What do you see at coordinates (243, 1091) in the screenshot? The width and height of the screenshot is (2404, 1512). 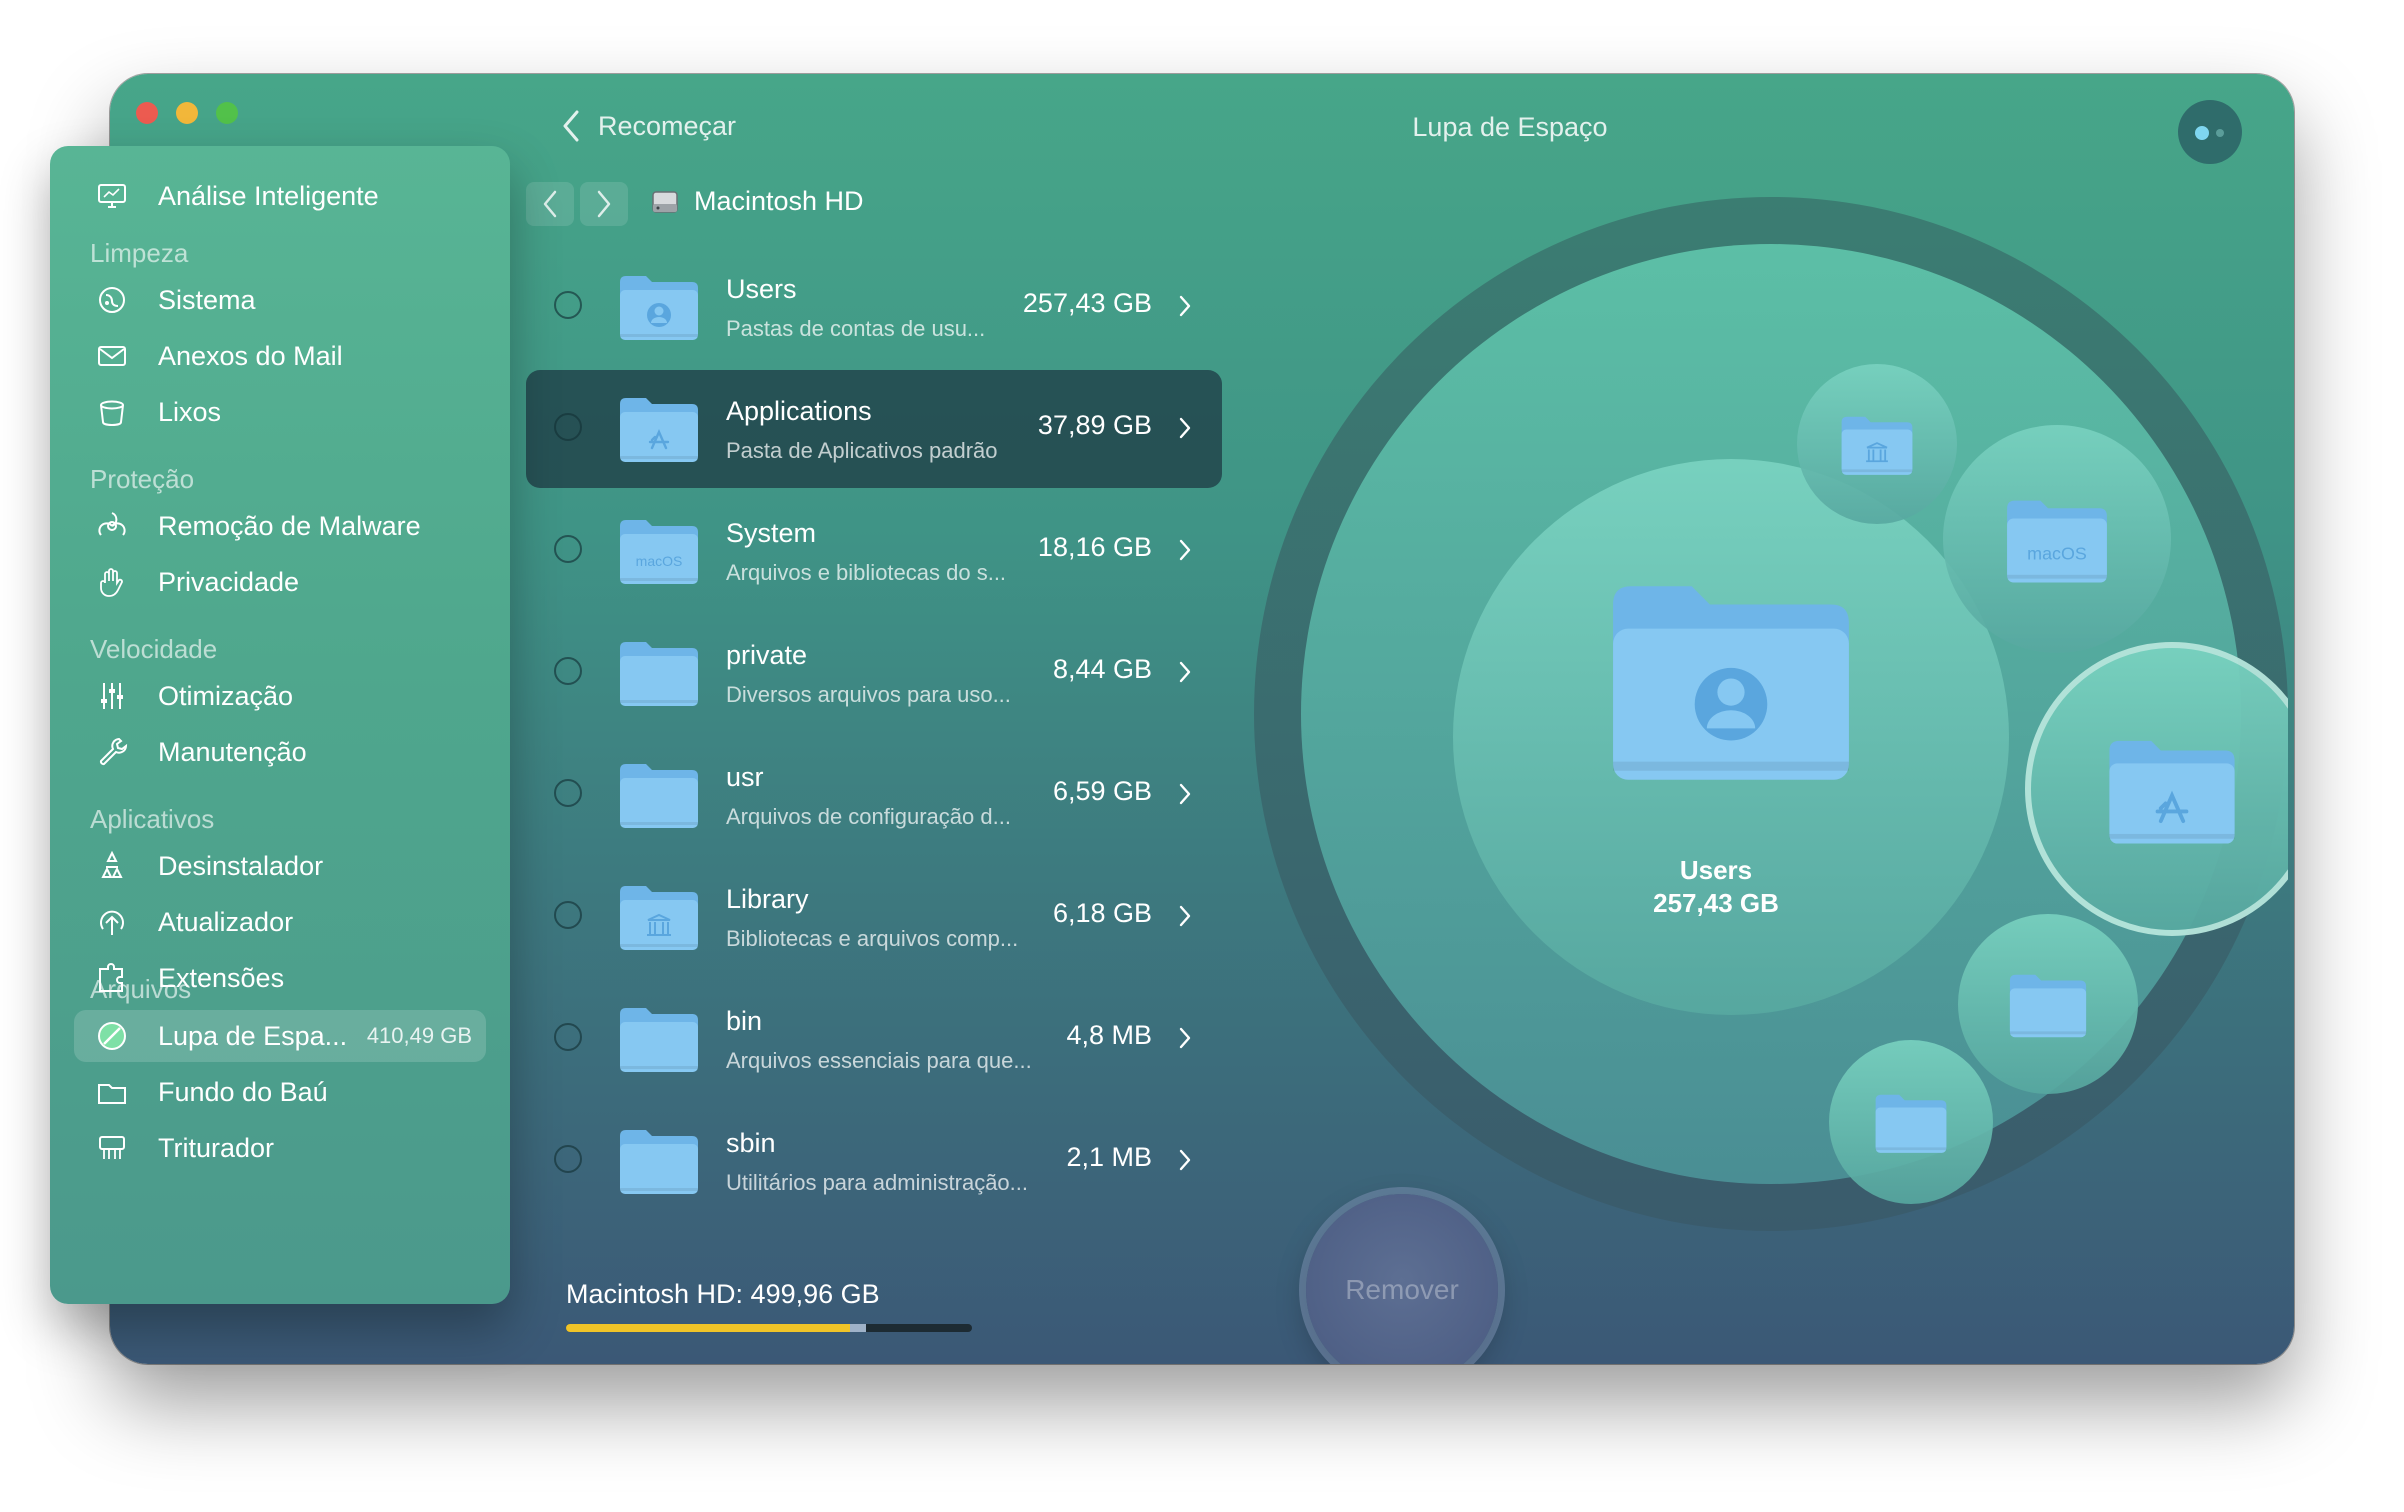 I see `sidebar-item-label: Fundo do Baú` at bounding box center [243, 1091].